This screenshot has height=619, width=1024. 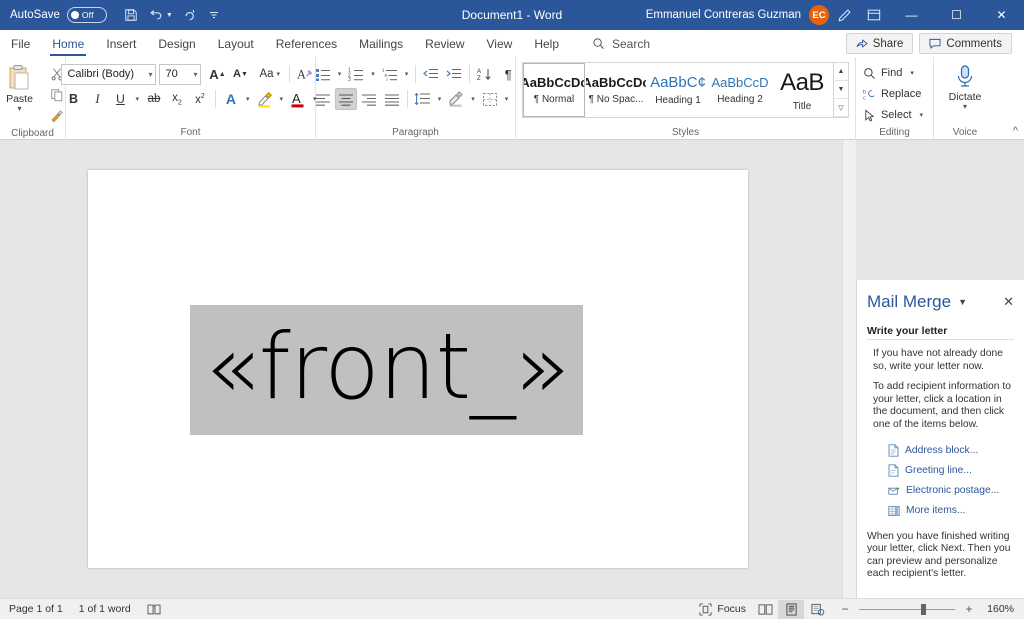 What do you see at coordinates (214, 15) in the screenshot?
I see `customize-qat-icon` at bounding box center [214, 15].